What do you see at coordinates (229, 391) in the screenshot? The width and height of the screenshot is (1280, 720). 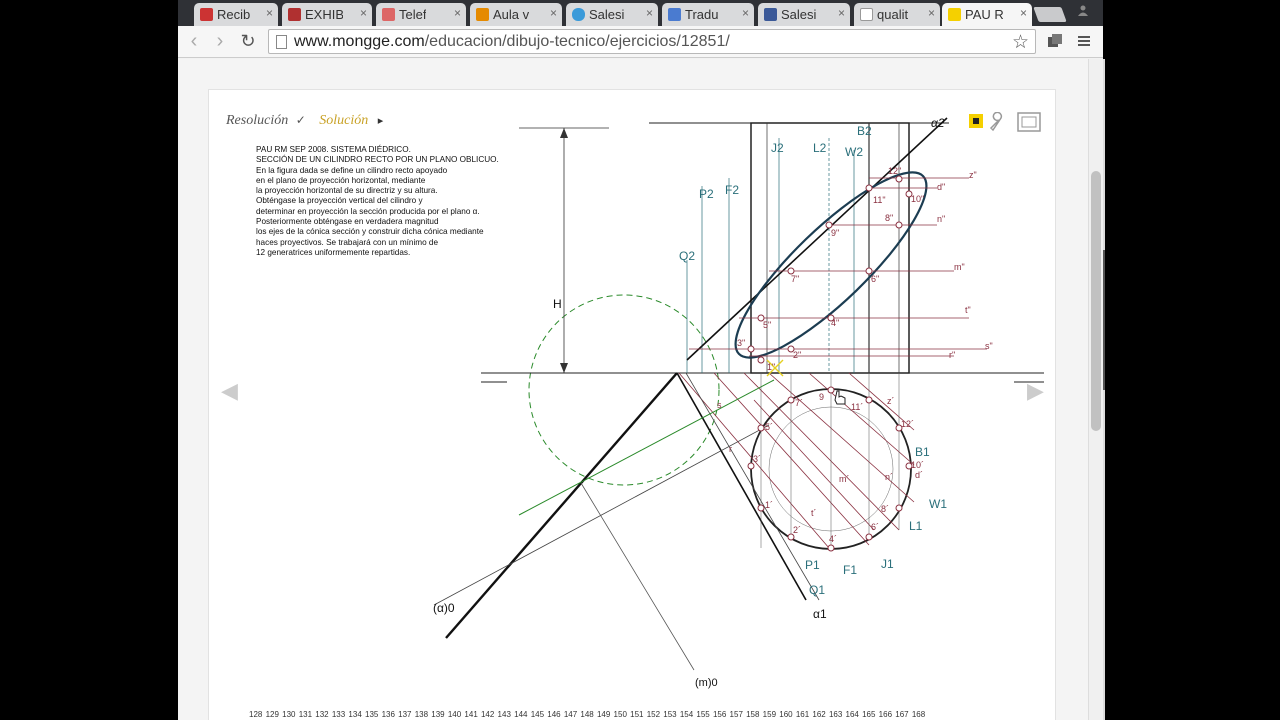 I see `prev-step-button: ◀` at bounding box center [229, 391].